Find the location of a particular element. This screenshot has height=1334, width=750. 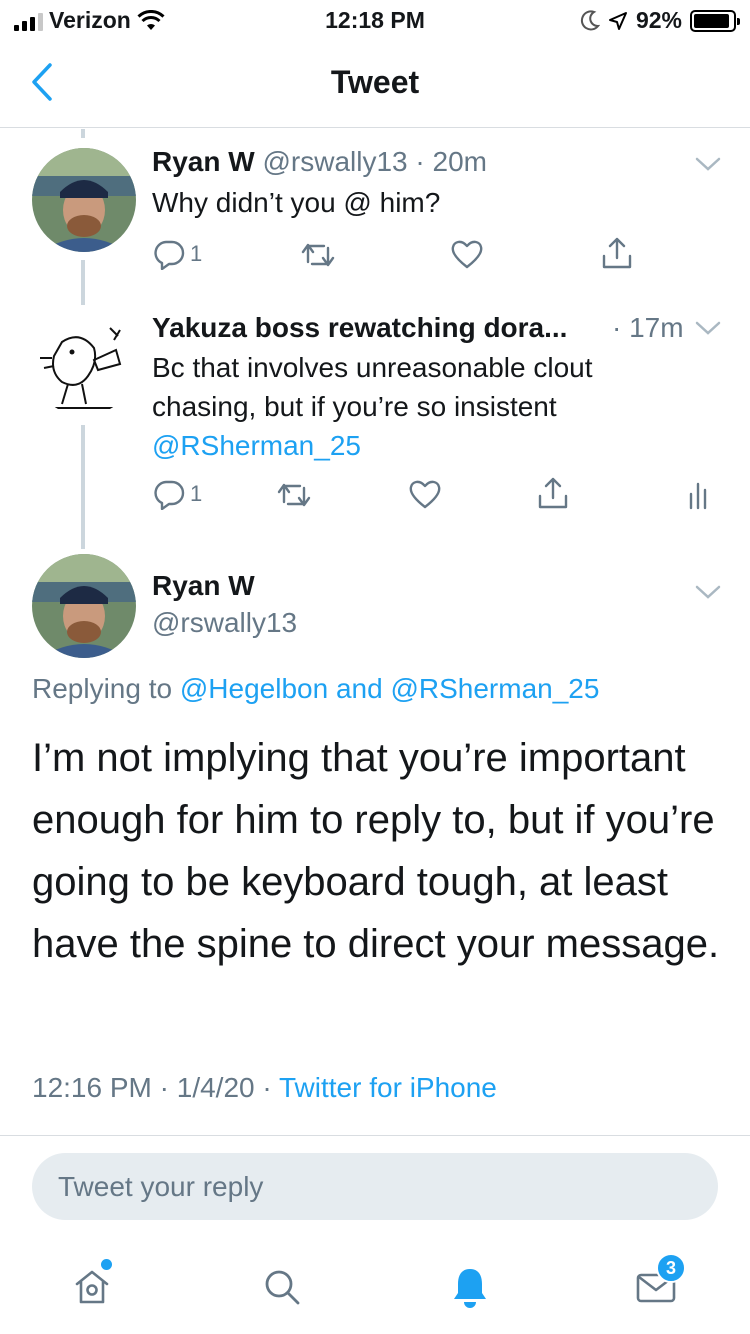

reply-placeholder: Tweet your reply is located at coordinates (161, 1186).